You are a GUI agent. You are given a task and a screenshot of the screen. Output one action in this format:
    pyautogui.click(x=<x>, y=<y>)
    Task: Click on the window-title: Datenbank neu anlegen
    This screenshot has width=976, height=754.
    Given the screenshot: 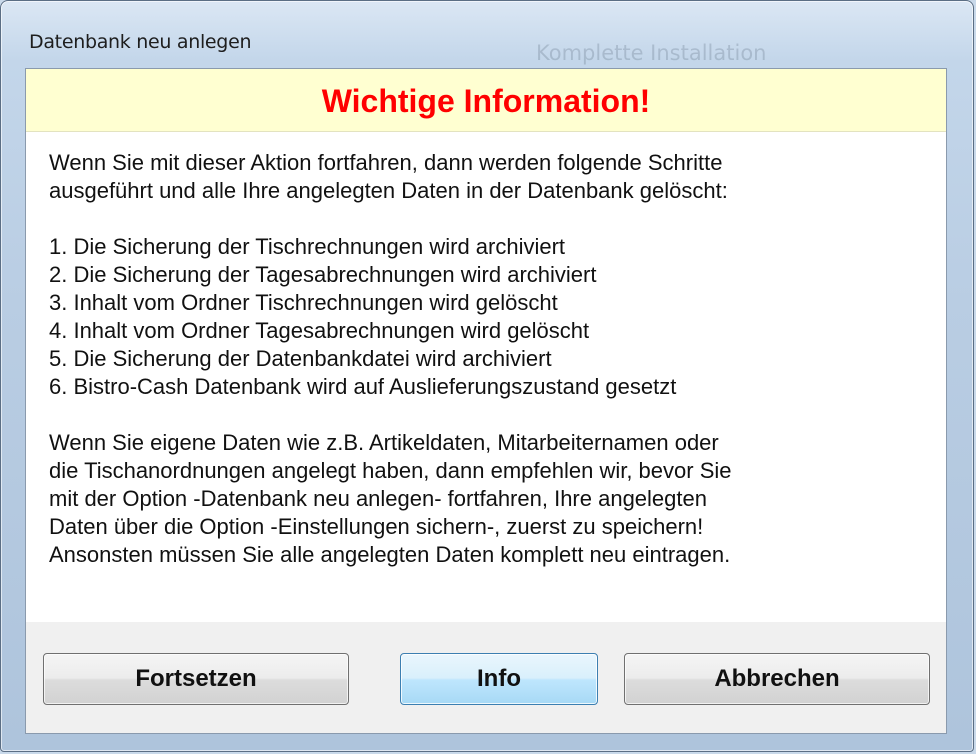 What is the action you would take?
    pyautogui.click(x=140, y=42)
    